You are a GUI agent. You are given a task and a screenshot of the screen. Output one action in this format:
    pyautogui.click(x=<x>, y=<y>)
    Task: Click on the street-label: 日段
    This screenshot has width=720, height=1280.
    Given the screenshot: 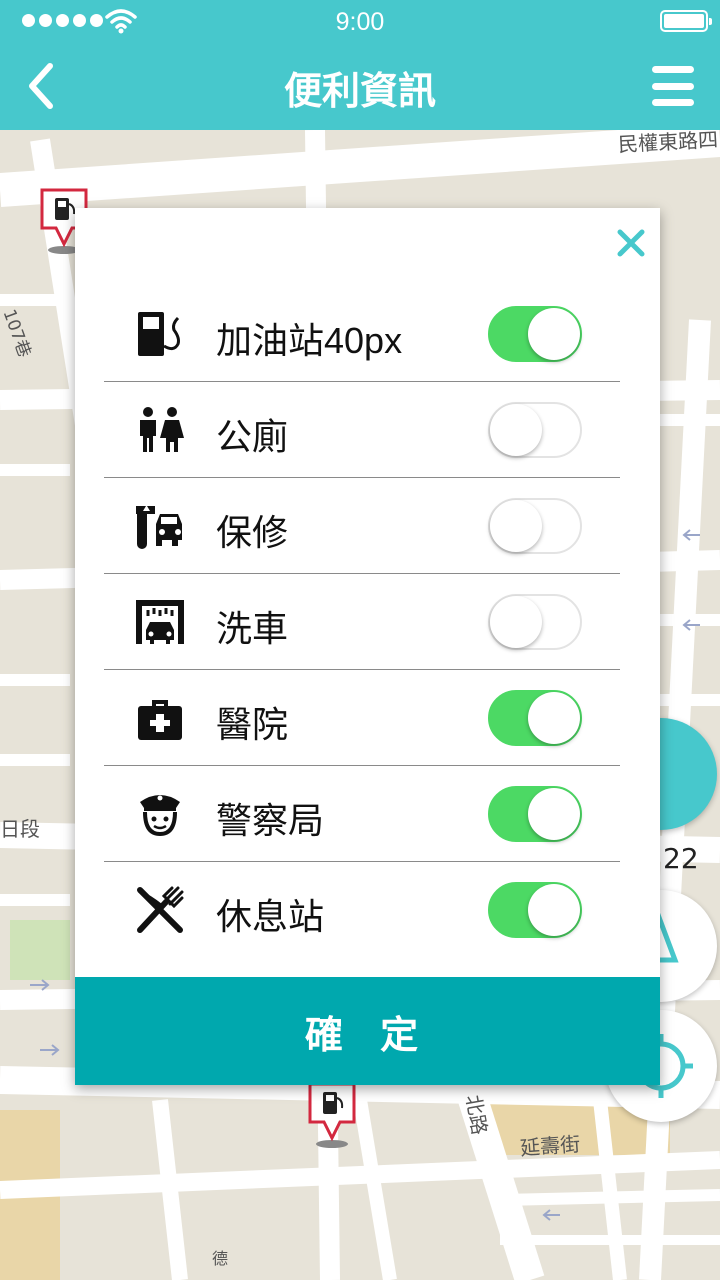 What is the action you would take?
    pyautogui.click(x=20, y=829)
    